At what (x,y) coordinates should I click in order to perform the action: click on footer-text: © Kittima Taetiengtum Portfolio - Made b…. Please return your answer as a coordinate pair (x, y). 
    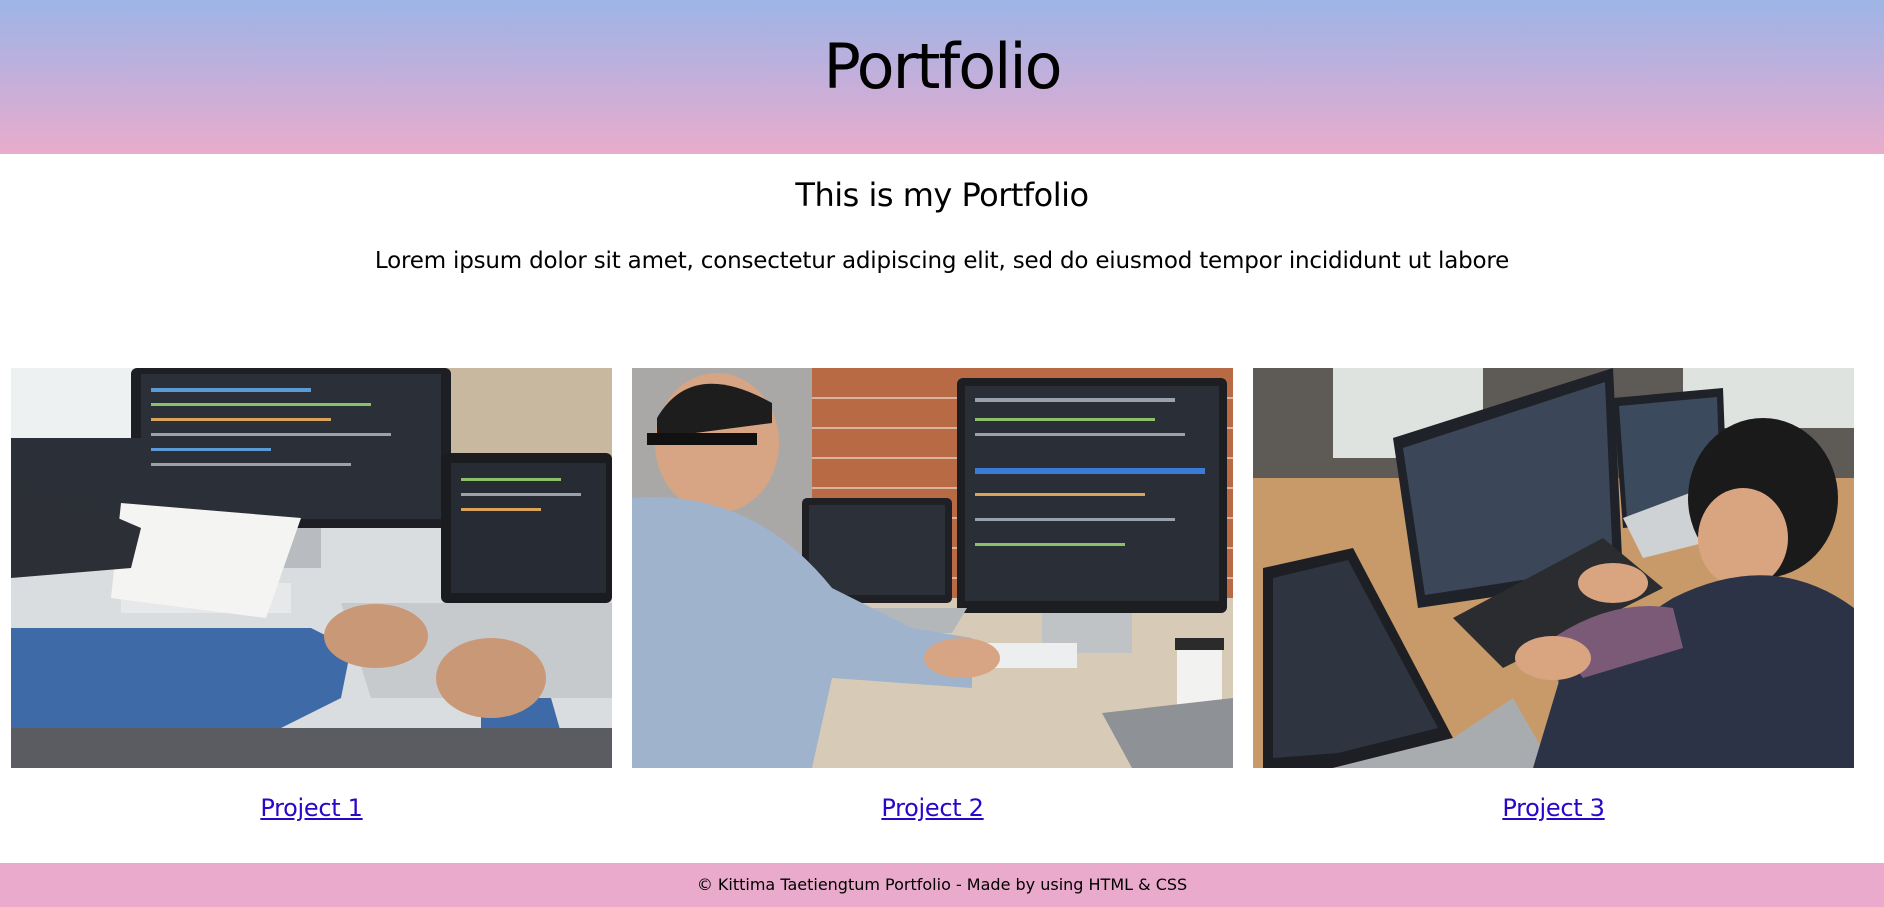
    Looking at the image, I should click on (942, 884).